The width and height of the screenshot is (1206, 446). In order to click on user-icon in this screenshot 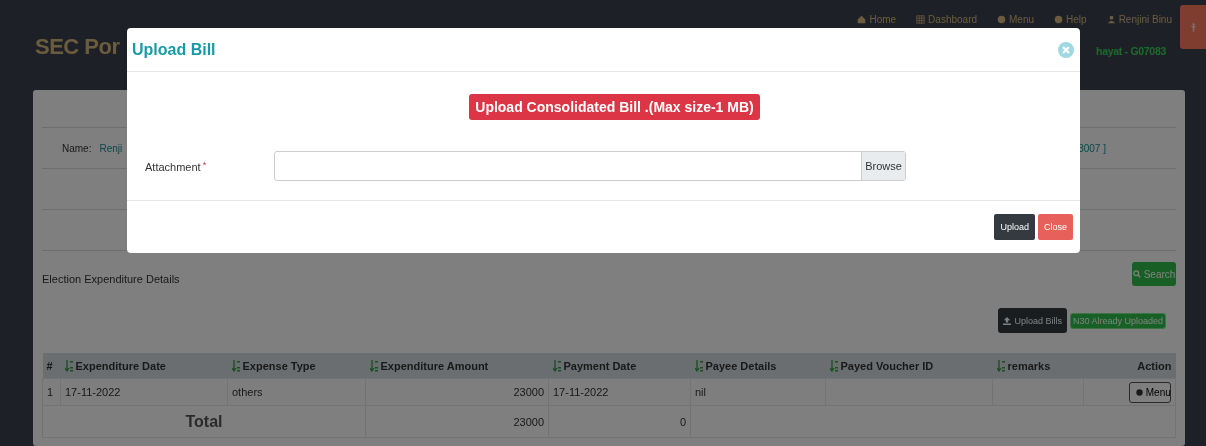, I will do `click(1111, 19)`.